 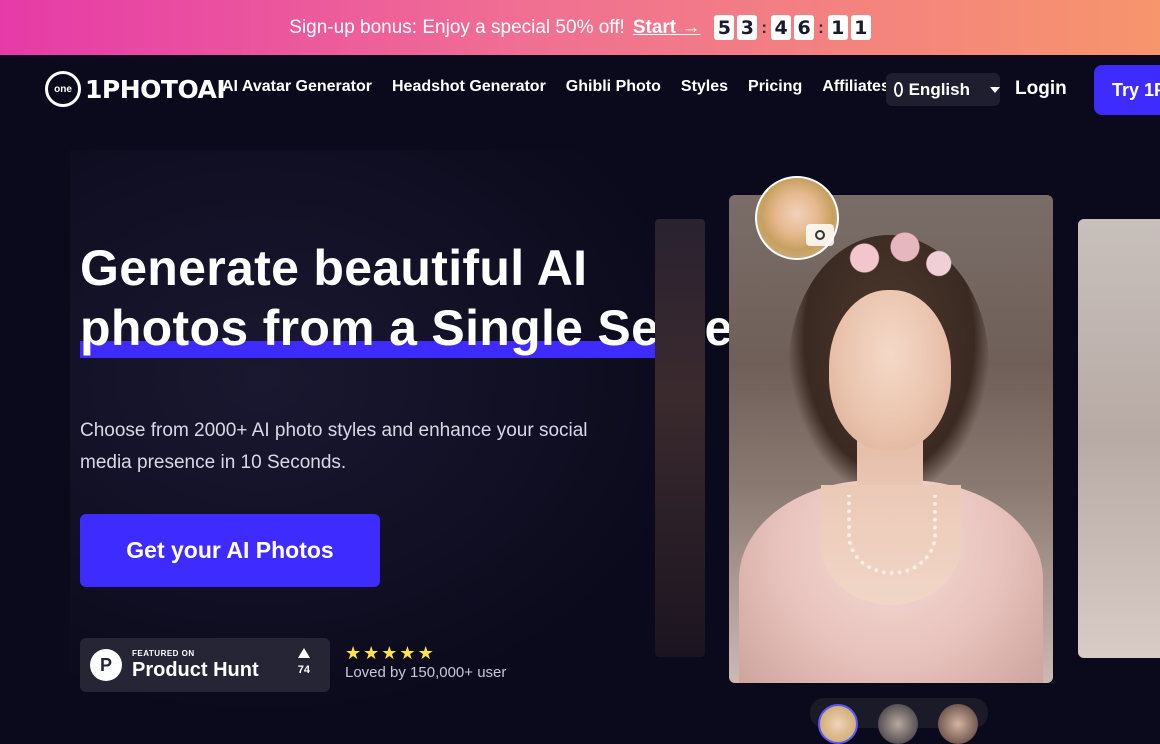 I want to click on product-hunt-badge: P FEATURED ON Product Hunt 74, so click(x=205, y=665).